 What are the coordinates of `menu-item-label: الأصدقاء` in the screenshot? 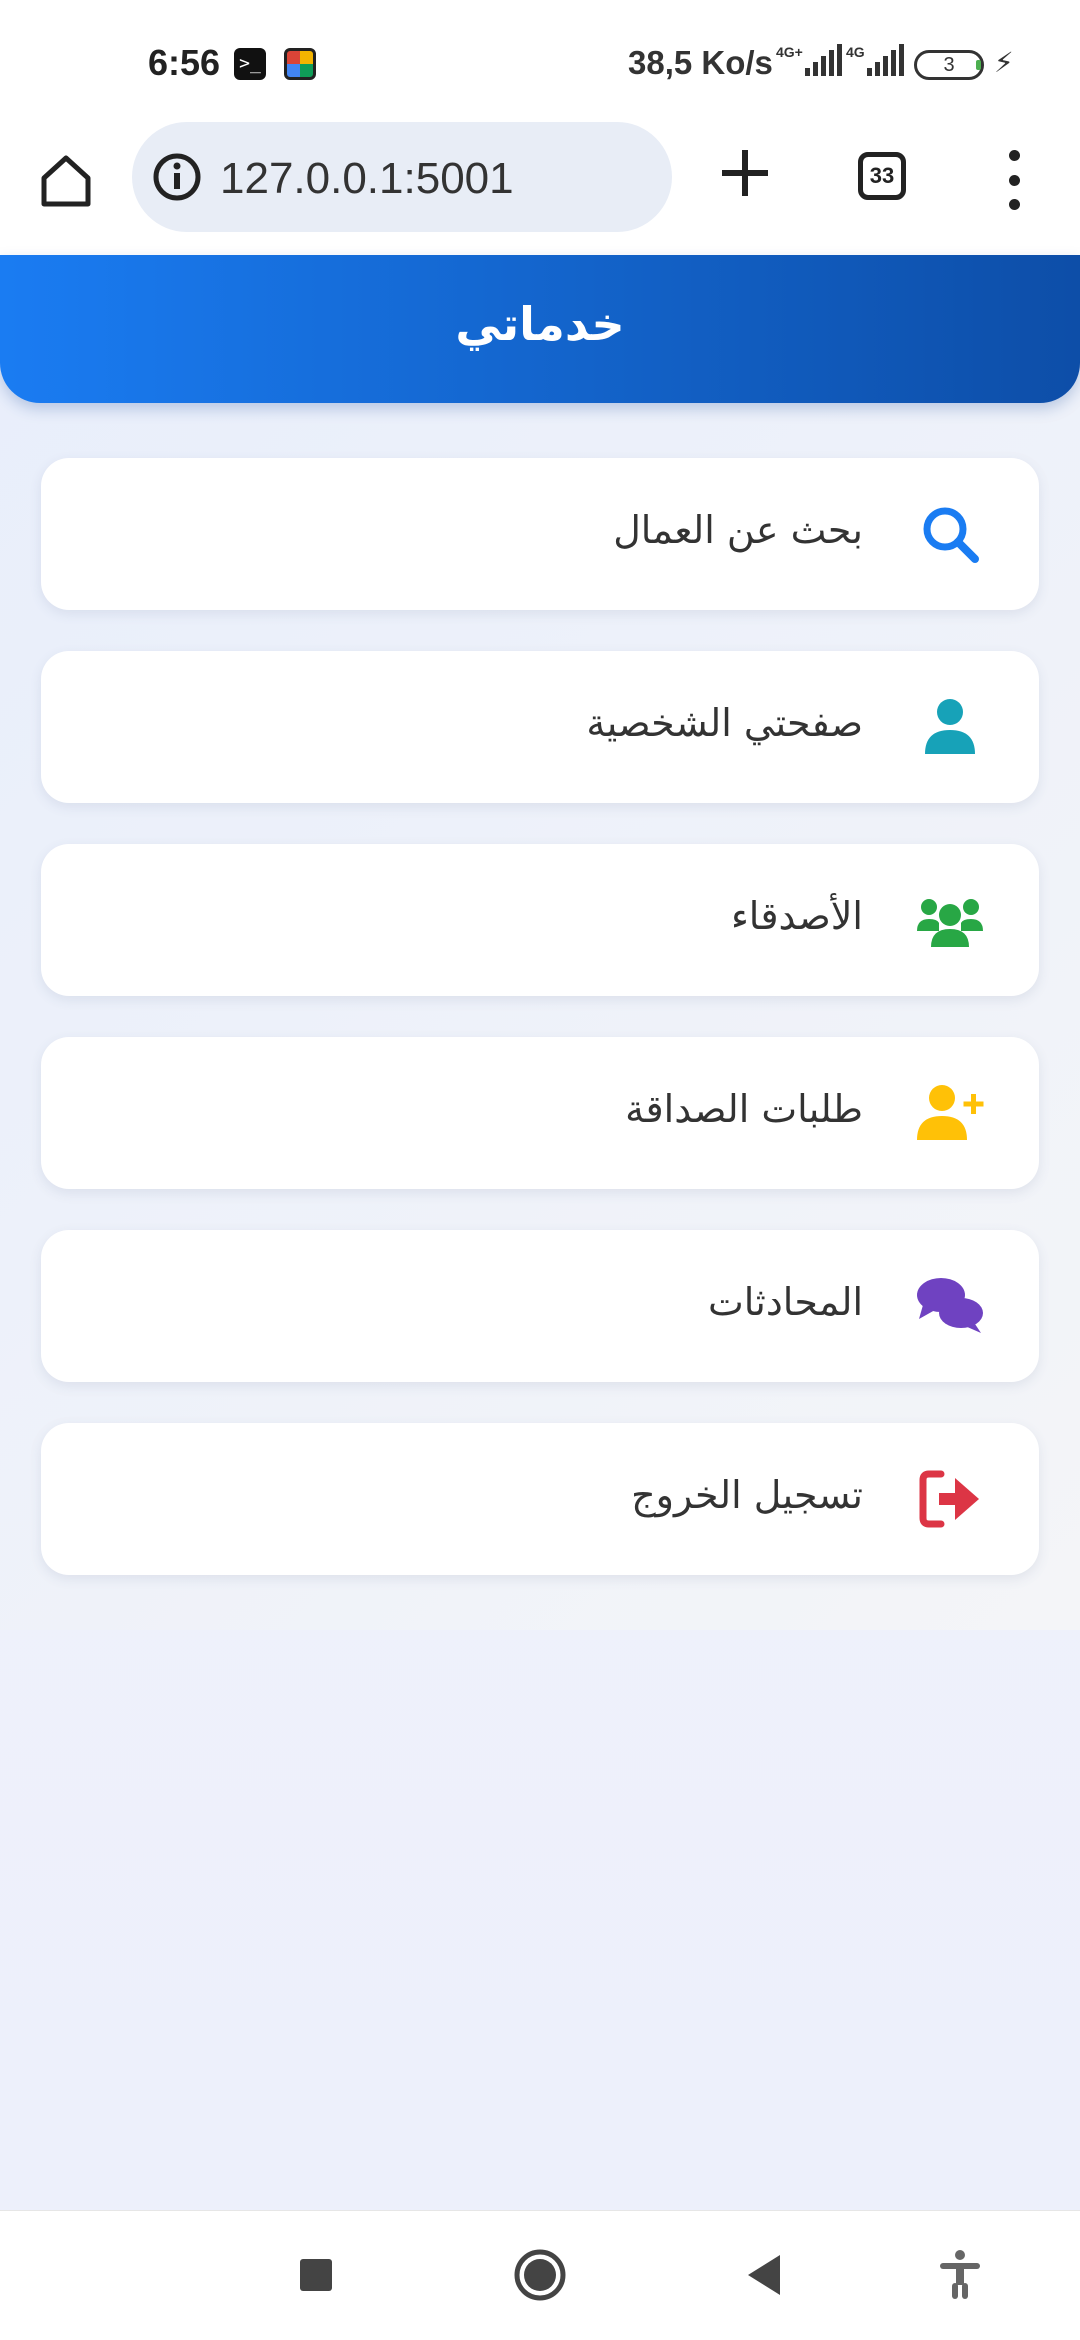 It's located at (796, 916).